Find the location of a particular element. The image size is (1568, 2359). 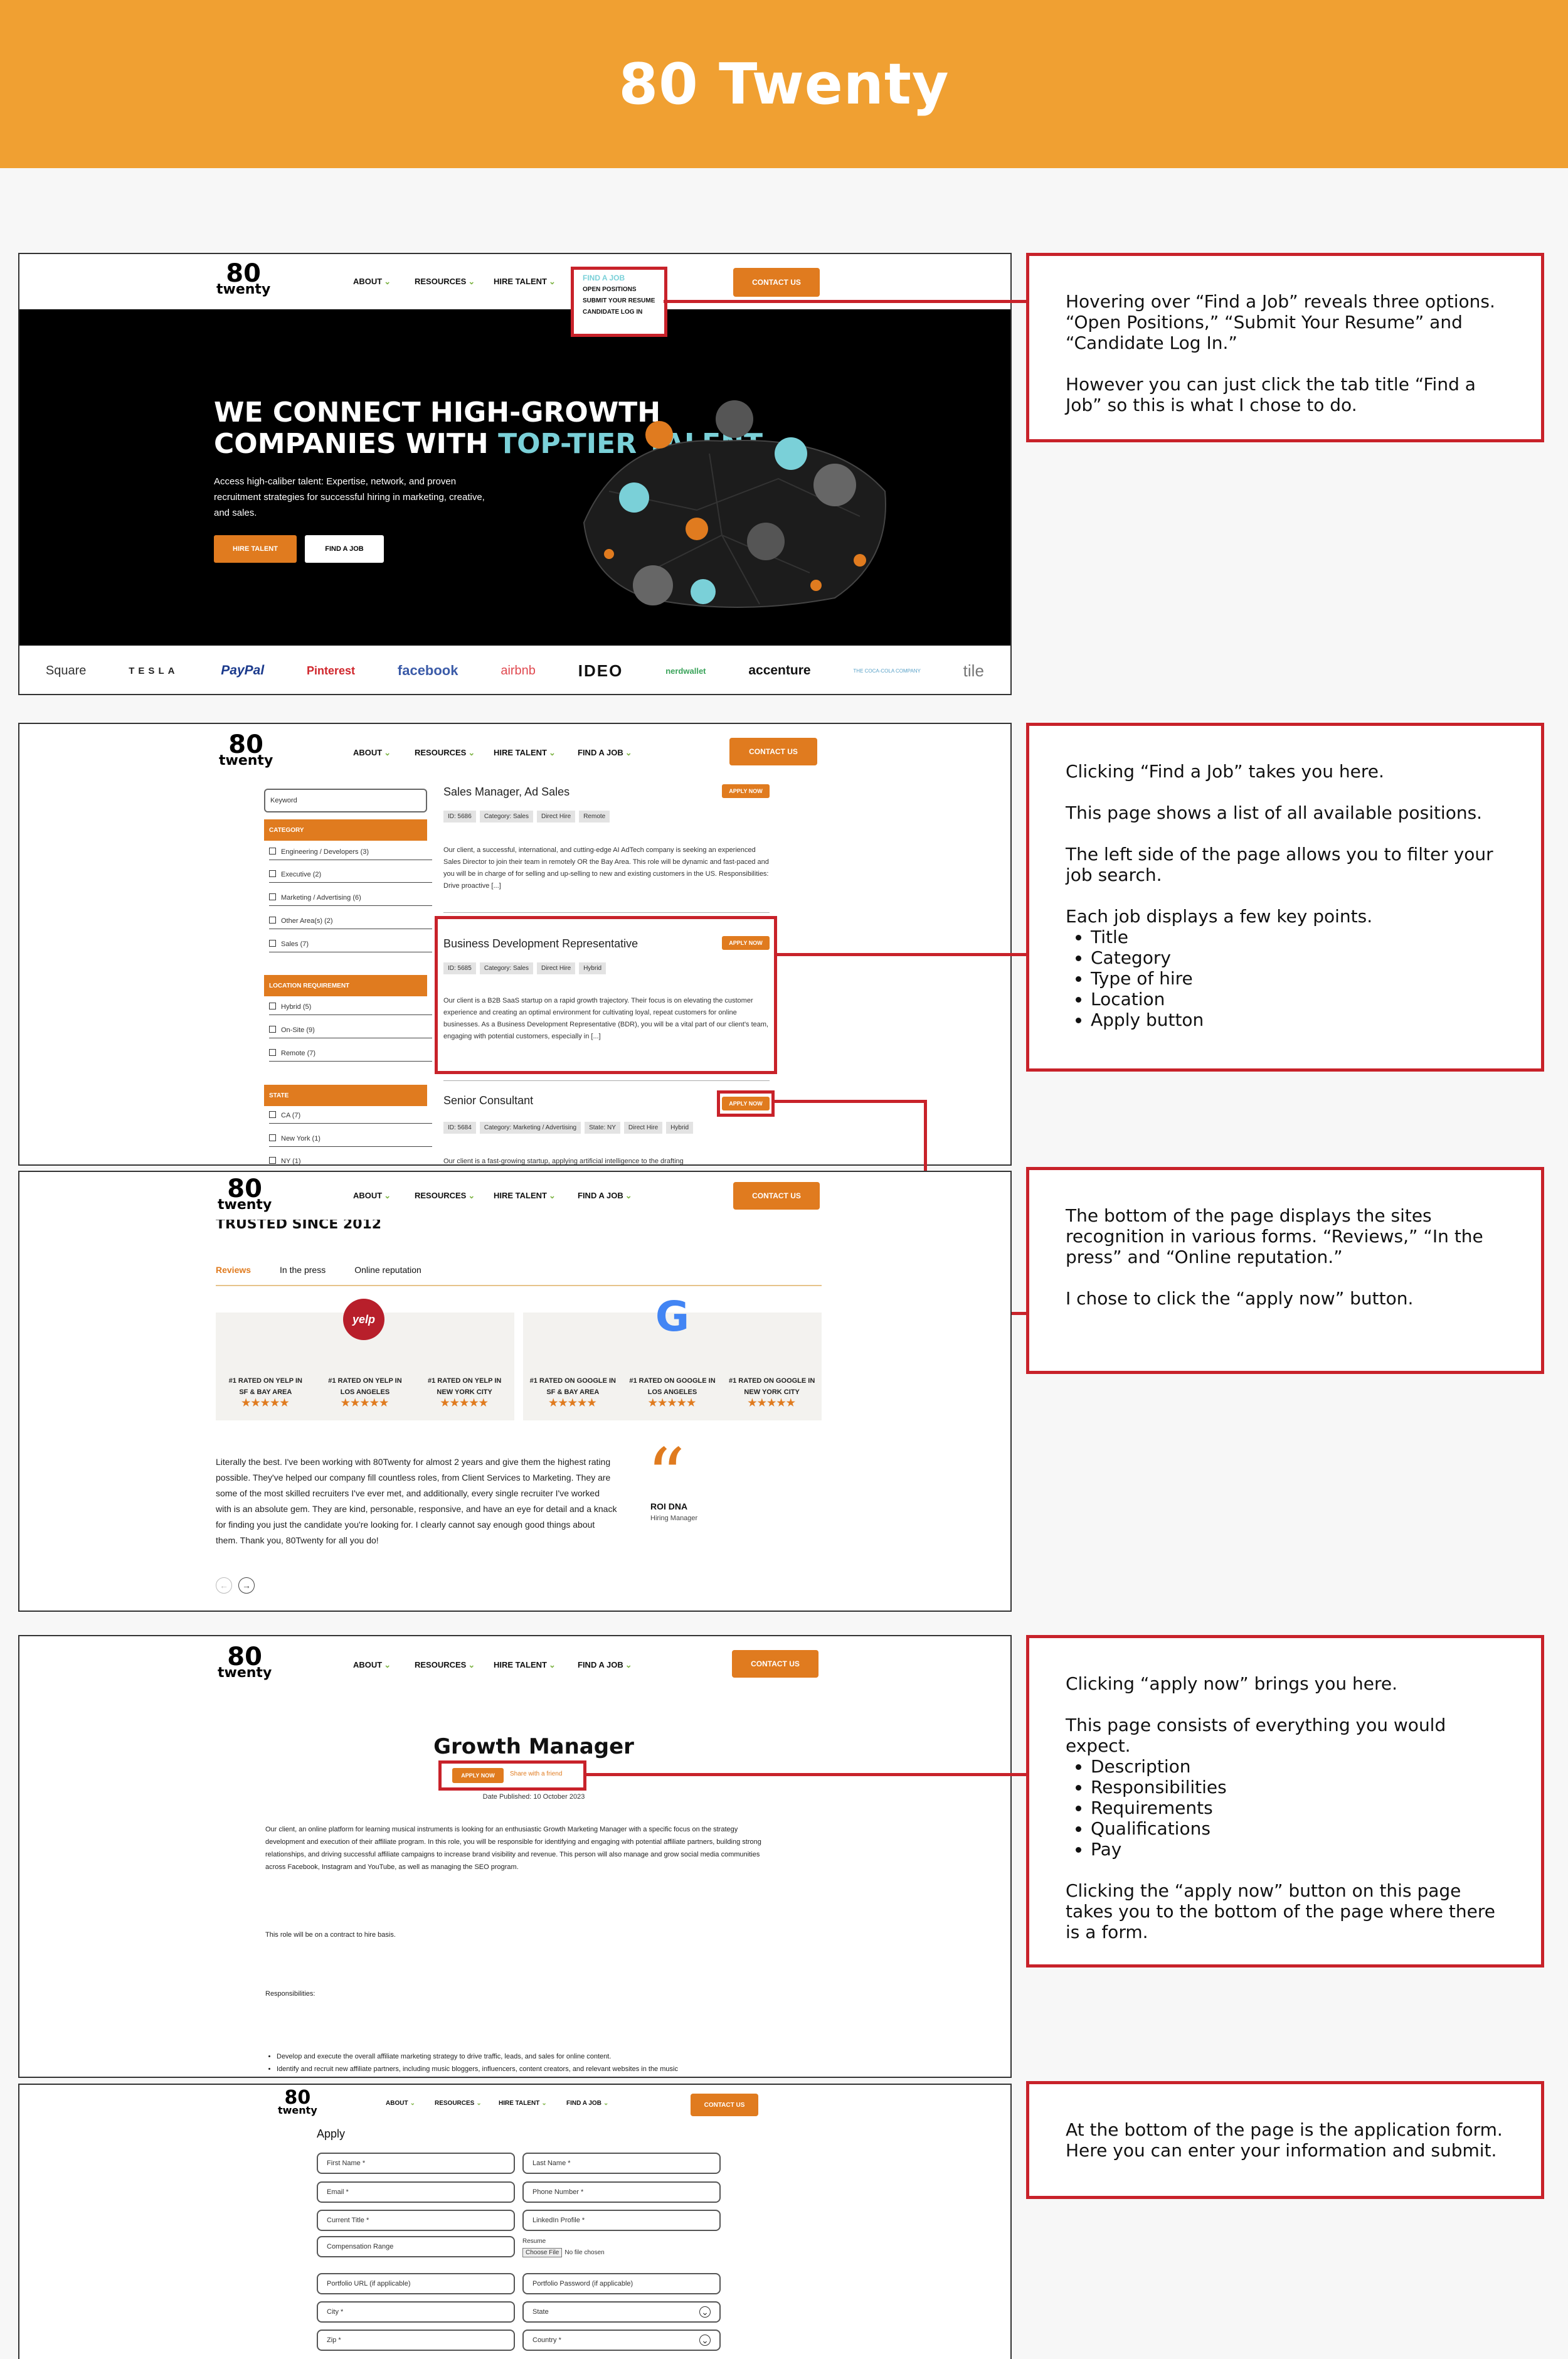

dropdown-title: FIND A JOB is located at coordinates (619, 278).